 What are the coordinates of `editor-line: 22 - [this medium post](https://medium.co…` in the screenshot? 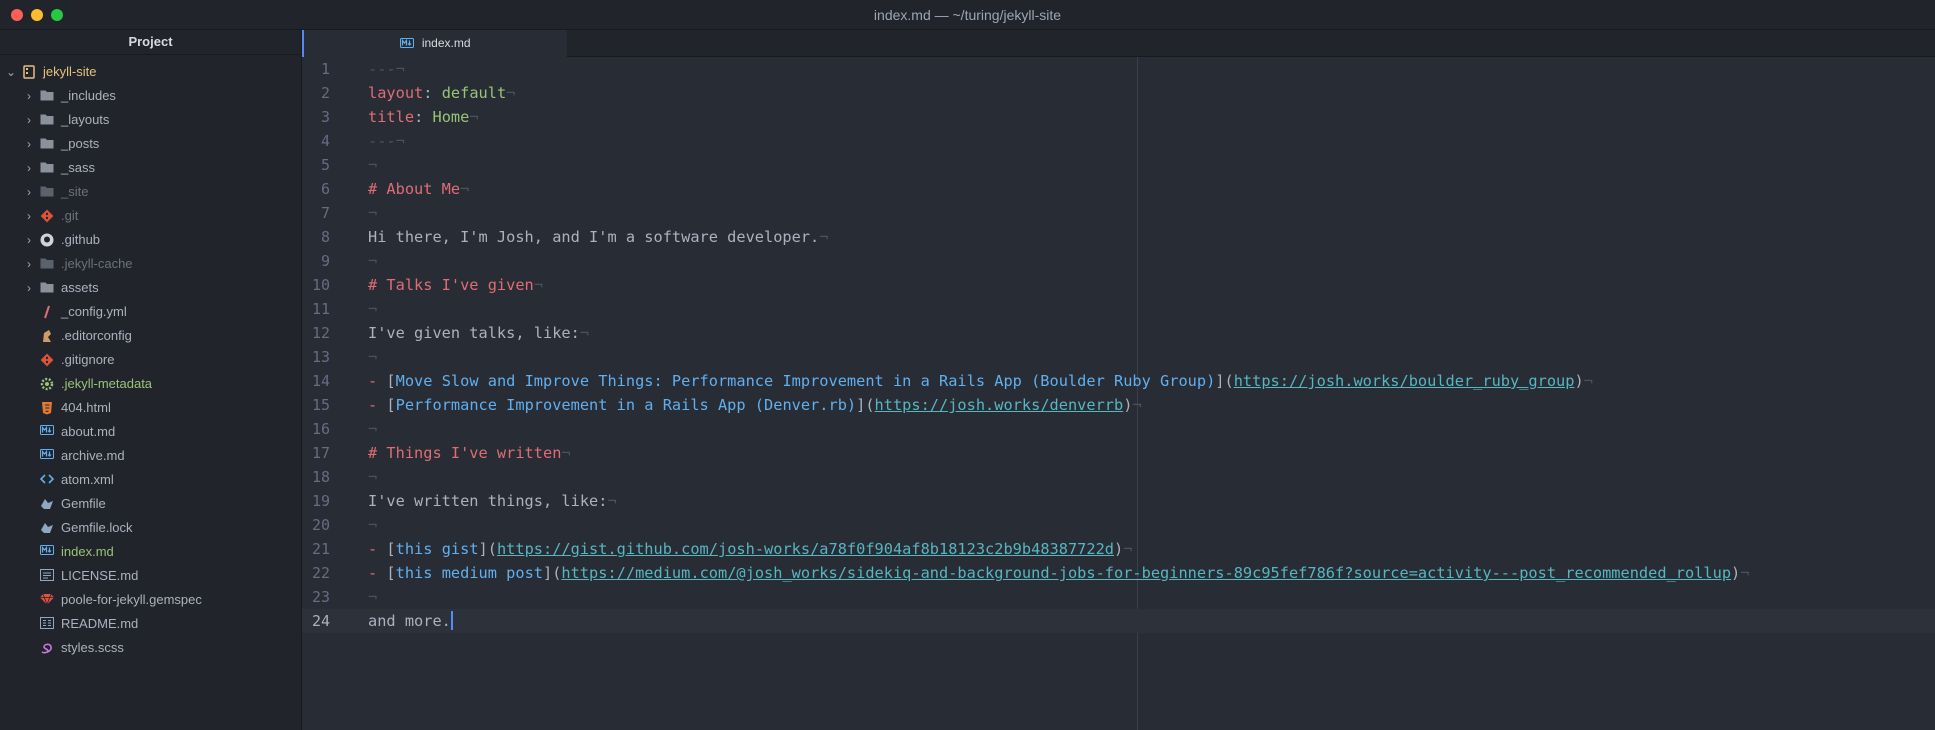 It's located at (1118, 573).